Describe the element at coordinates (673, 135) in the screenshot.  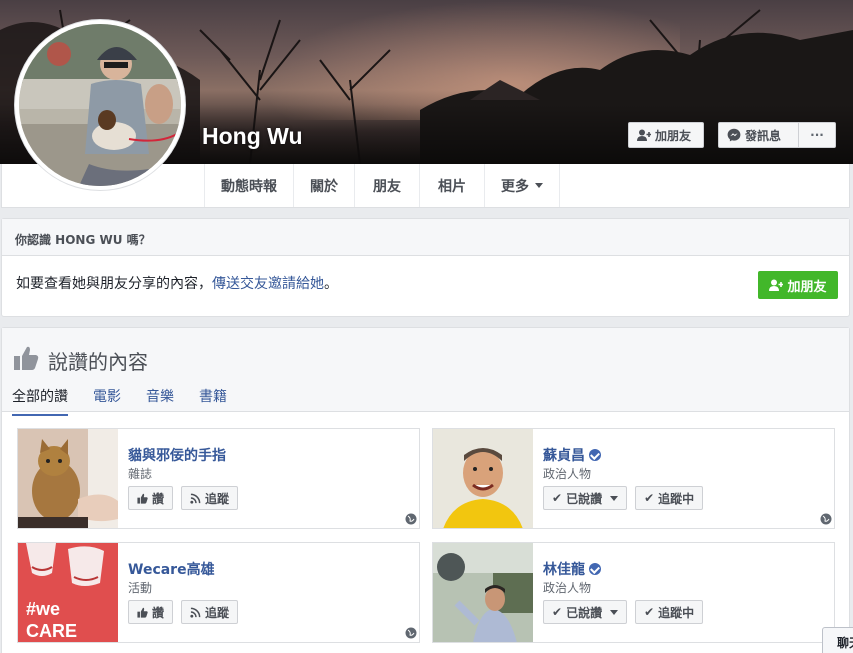
I see `add-friend-label: 加朋友` at that location.